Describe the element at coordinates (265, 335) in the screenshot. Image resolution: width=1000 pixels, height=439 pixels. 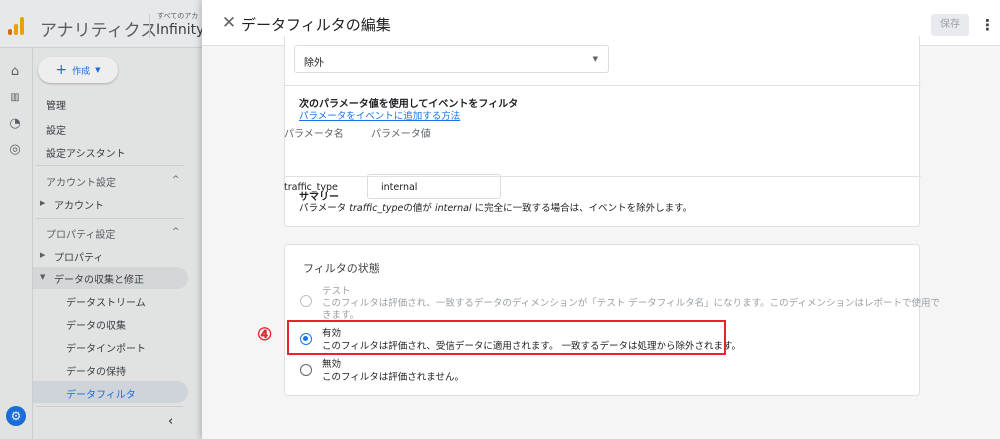
I see `step-number-annotation: ④` at that location.